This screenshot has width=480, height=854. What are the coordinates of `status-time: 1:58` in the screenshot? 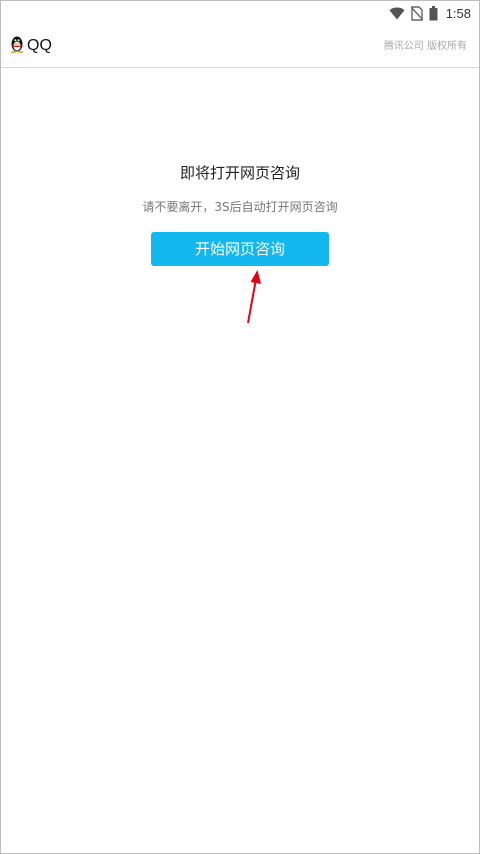 It's located at (458, 13).